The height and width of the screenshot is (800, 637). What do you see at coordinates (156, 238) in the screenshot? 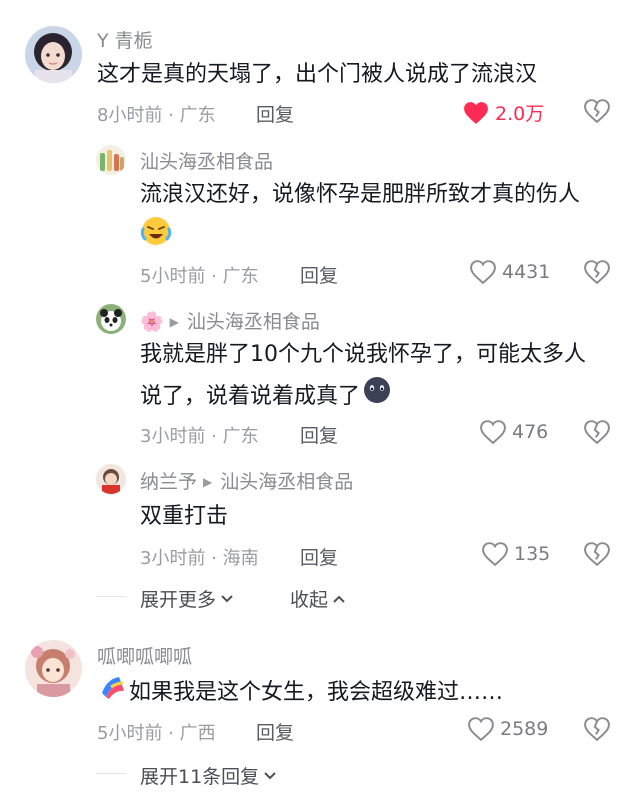
I see `laughing-crying-emoji` at bounding box center [156, 238].